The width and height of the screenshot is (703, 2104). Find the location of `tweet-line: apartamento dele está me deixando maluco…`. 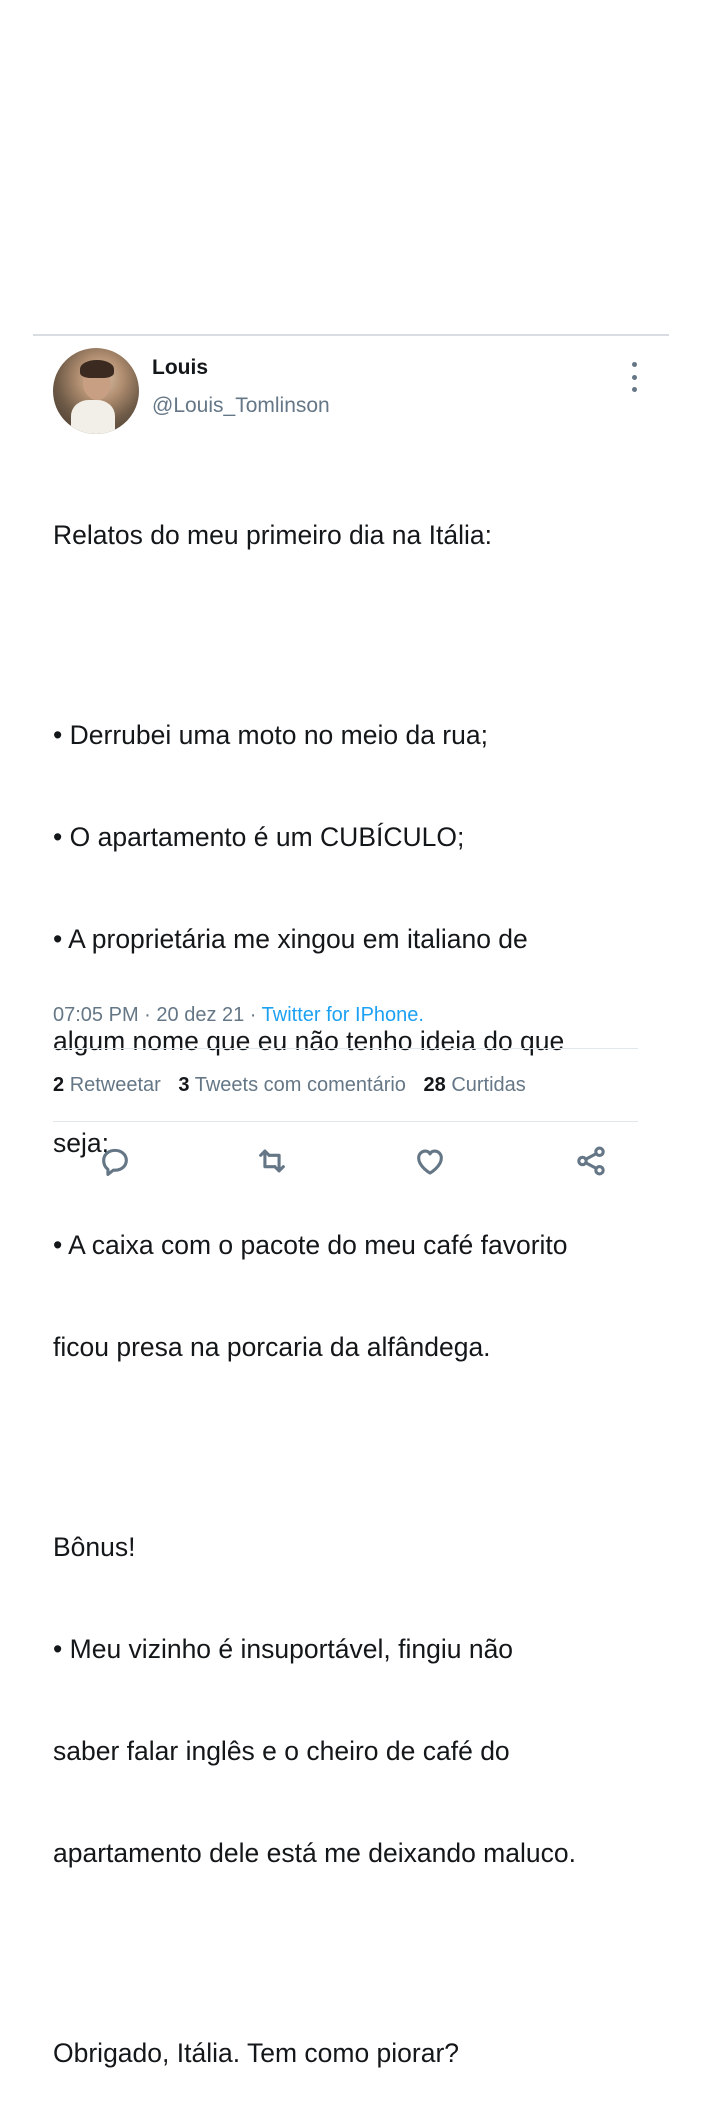

tweet-line: apartamento dele está me deixando maluco… is located at coordinates (314, 1853).